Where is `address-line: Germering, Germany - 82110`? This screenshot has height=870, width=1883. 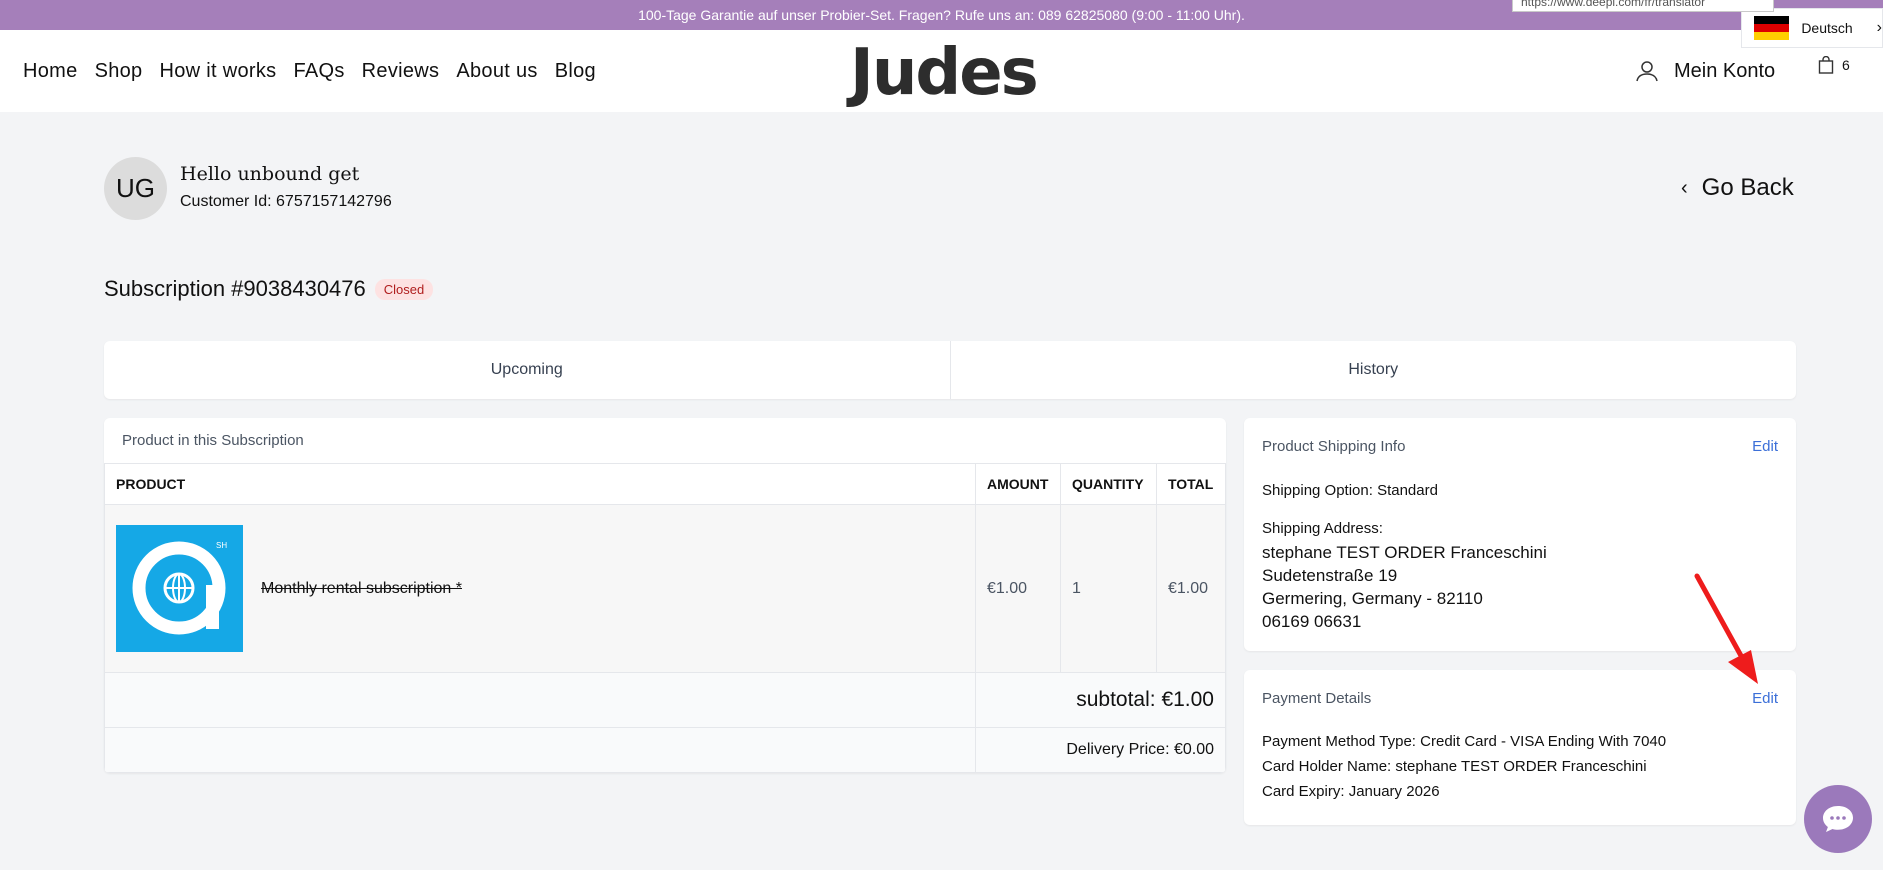 address-line: Germering, Germany - 82110 is located at coordinates (1372, 598).